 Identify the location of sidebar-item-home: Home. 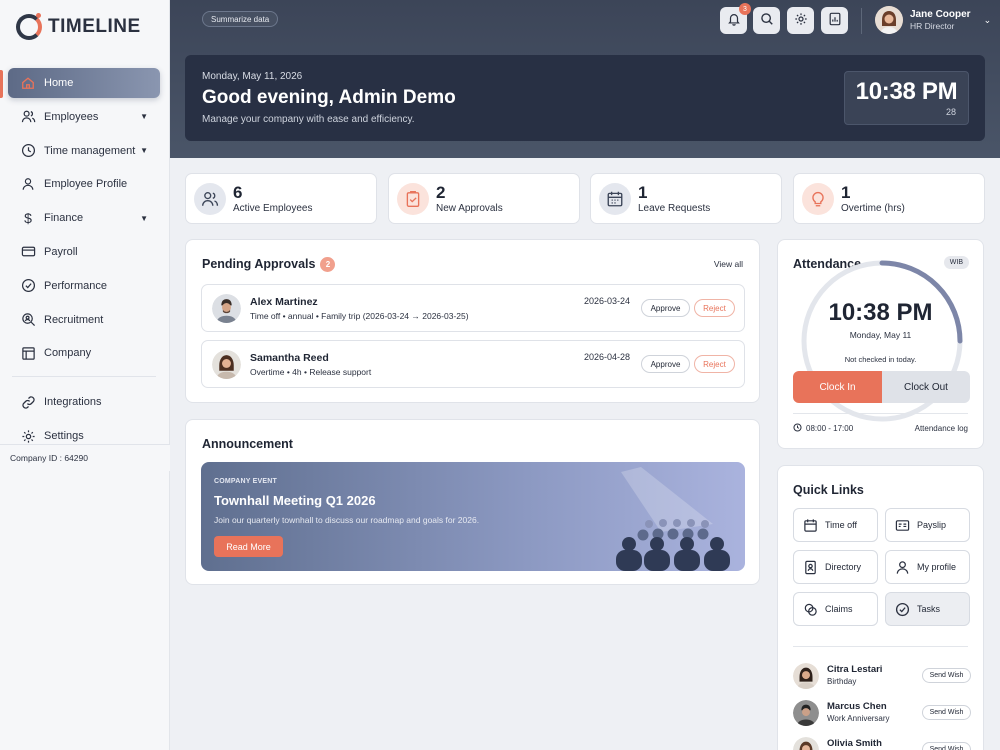
(84, 83).